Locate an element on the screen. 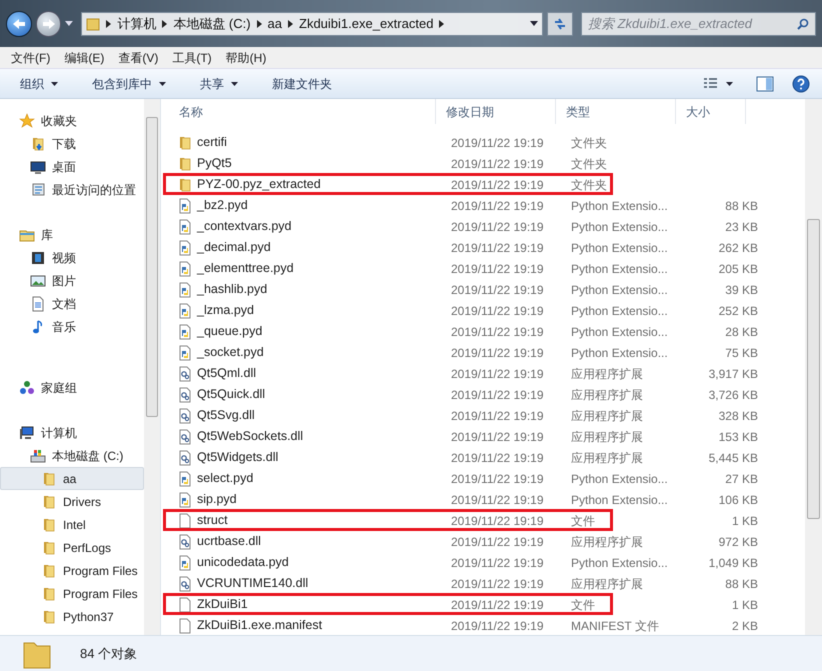 Image resolution: width=822 pixels, height=671 pixels. nav-item: PerfLogs is located at coordinates (72, 547).